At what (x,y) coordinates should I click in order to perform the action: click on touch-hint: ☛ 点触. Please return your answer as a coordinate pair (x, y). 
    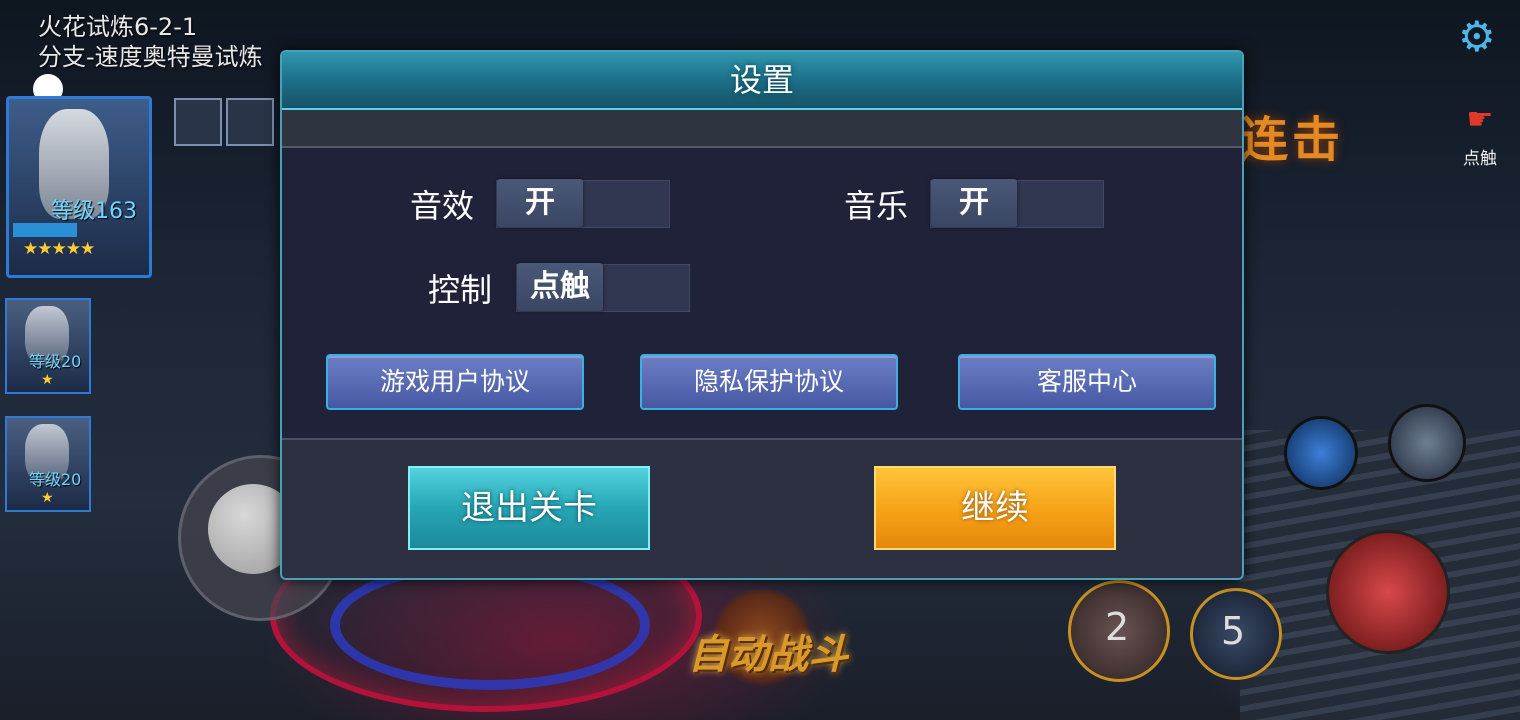
    Looking at the image, I should click on (1480, 132).